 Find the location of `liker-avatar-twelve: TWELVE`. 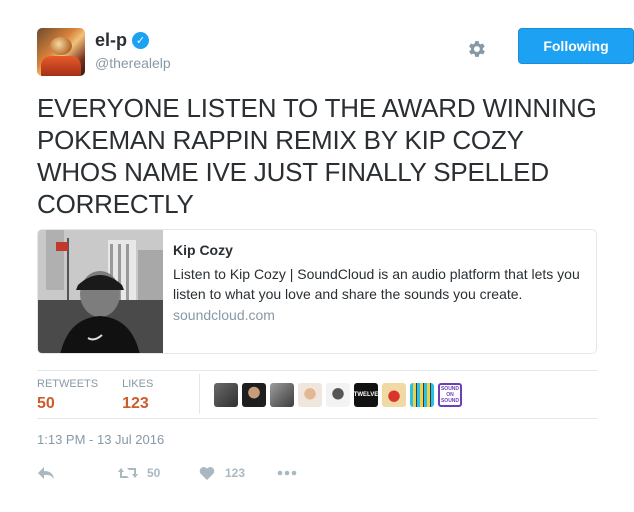

liker-avatar-twelve: TWELVE is located at coordinates (366, 395).